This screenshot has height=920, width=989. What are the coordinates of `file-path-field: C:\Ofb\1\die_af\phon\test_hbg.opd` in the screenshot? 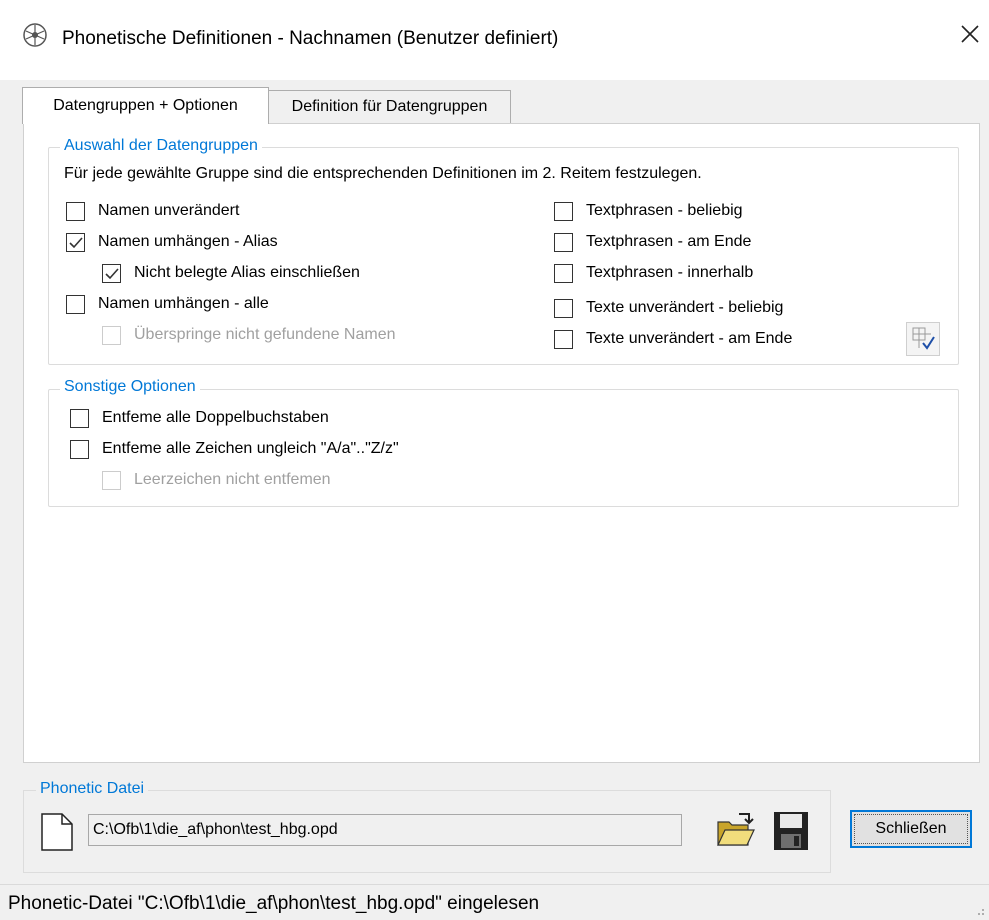 It's located at (385, 830).